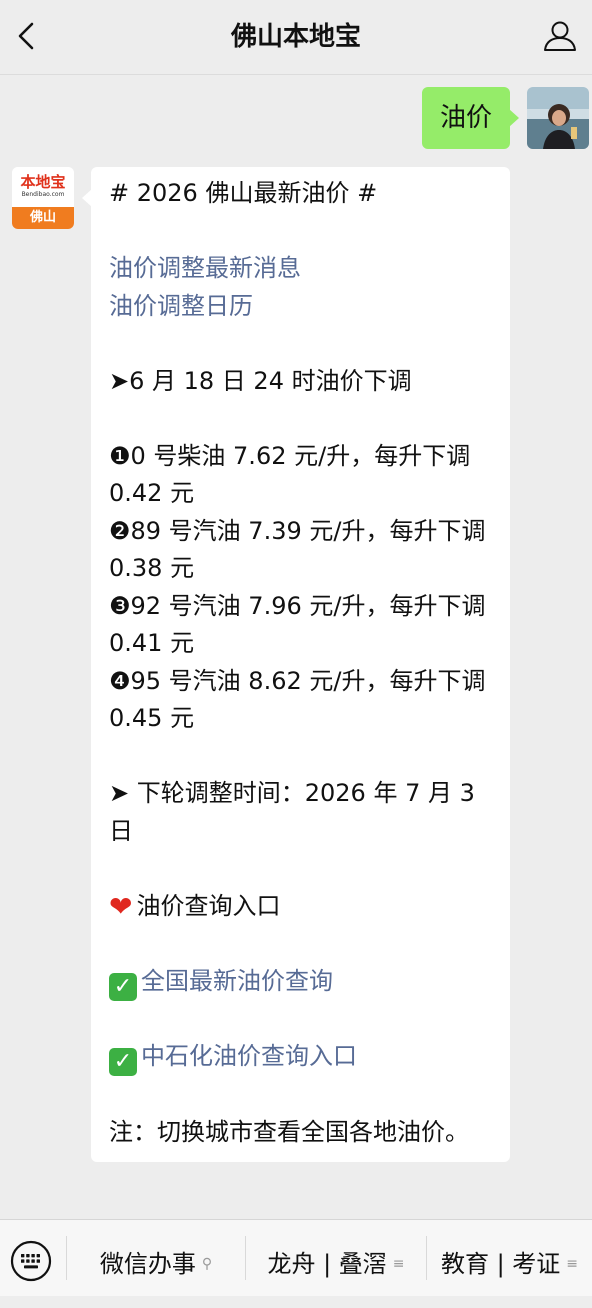 The image size is (592, 1308). I want to click on price-change: 0.41 元, so click(152, 643).